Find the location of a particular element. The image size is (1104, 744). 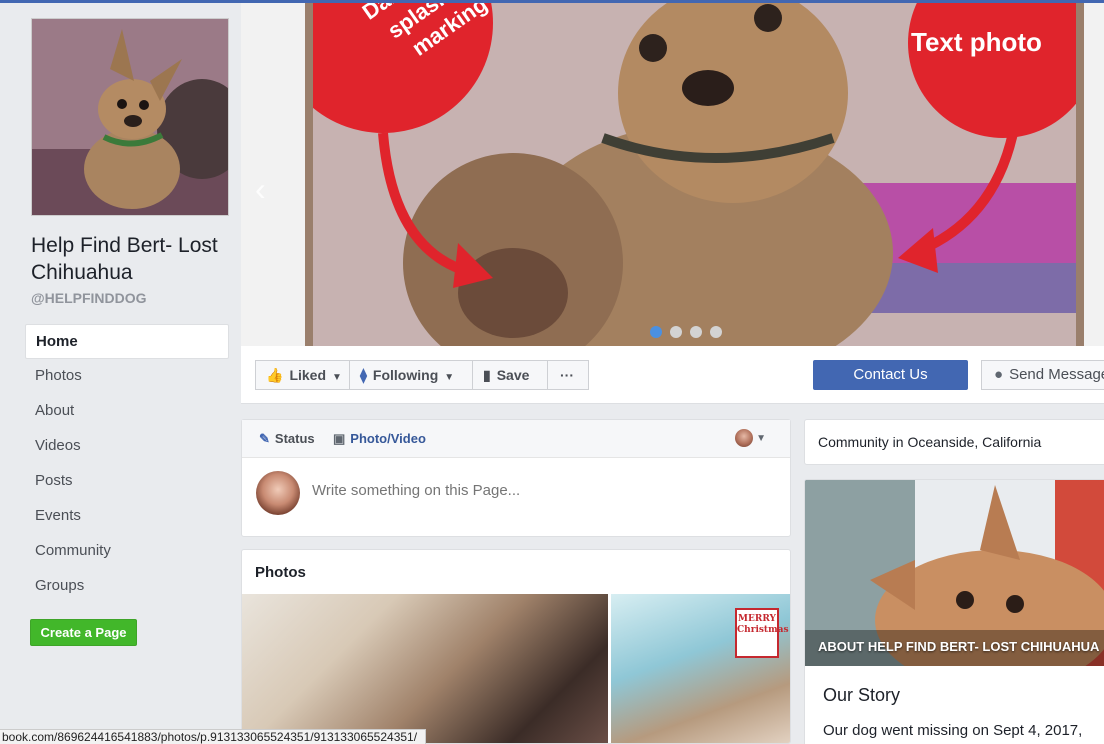

nav-item-groups: Groups is located at coordinates (127, 586).